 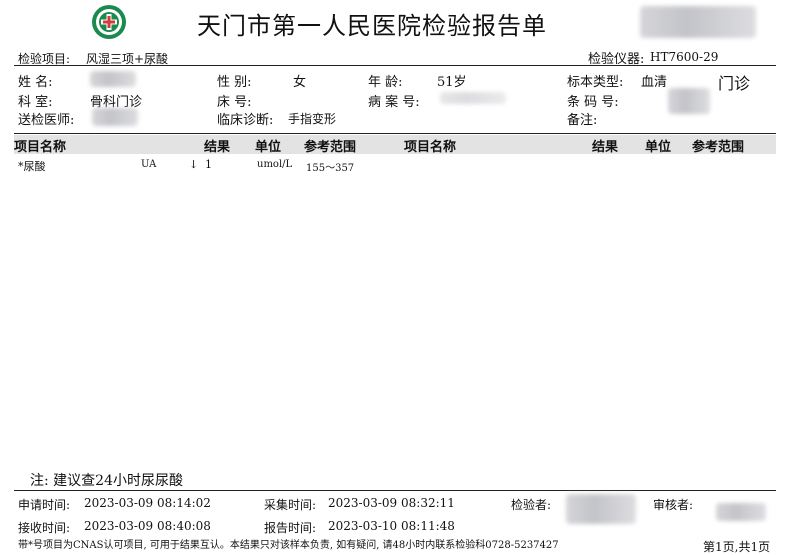 What do you see at coordinates (395, 145) in the screenshot?
I see `table-header: 项目名称 结果 单位 参考范围 项目名称 结果 单位 参考范围` at bounding box center [395, 145].